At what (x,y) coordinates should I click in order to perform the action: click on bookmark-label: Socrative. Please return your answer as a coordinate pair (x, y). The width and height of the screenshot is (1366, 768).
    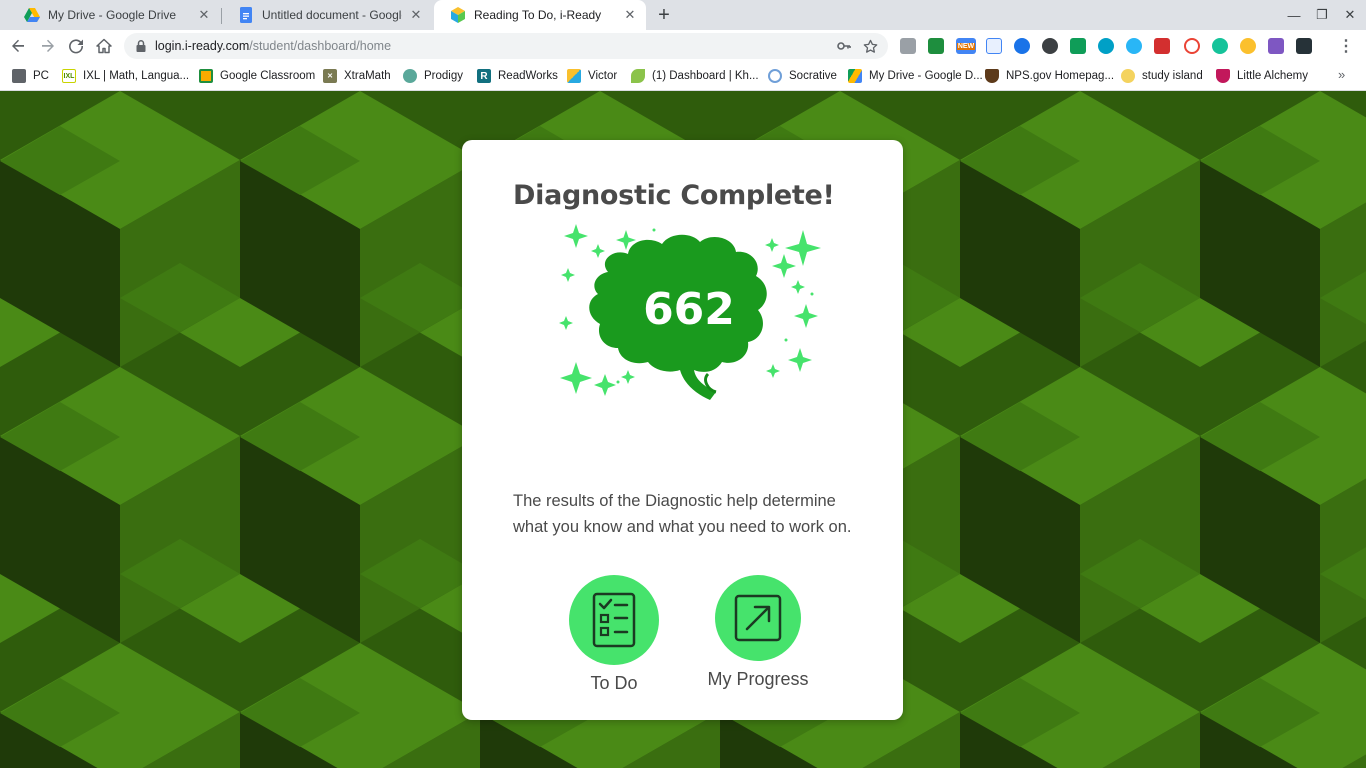
    Looking at the image, I should click on (813, 76).